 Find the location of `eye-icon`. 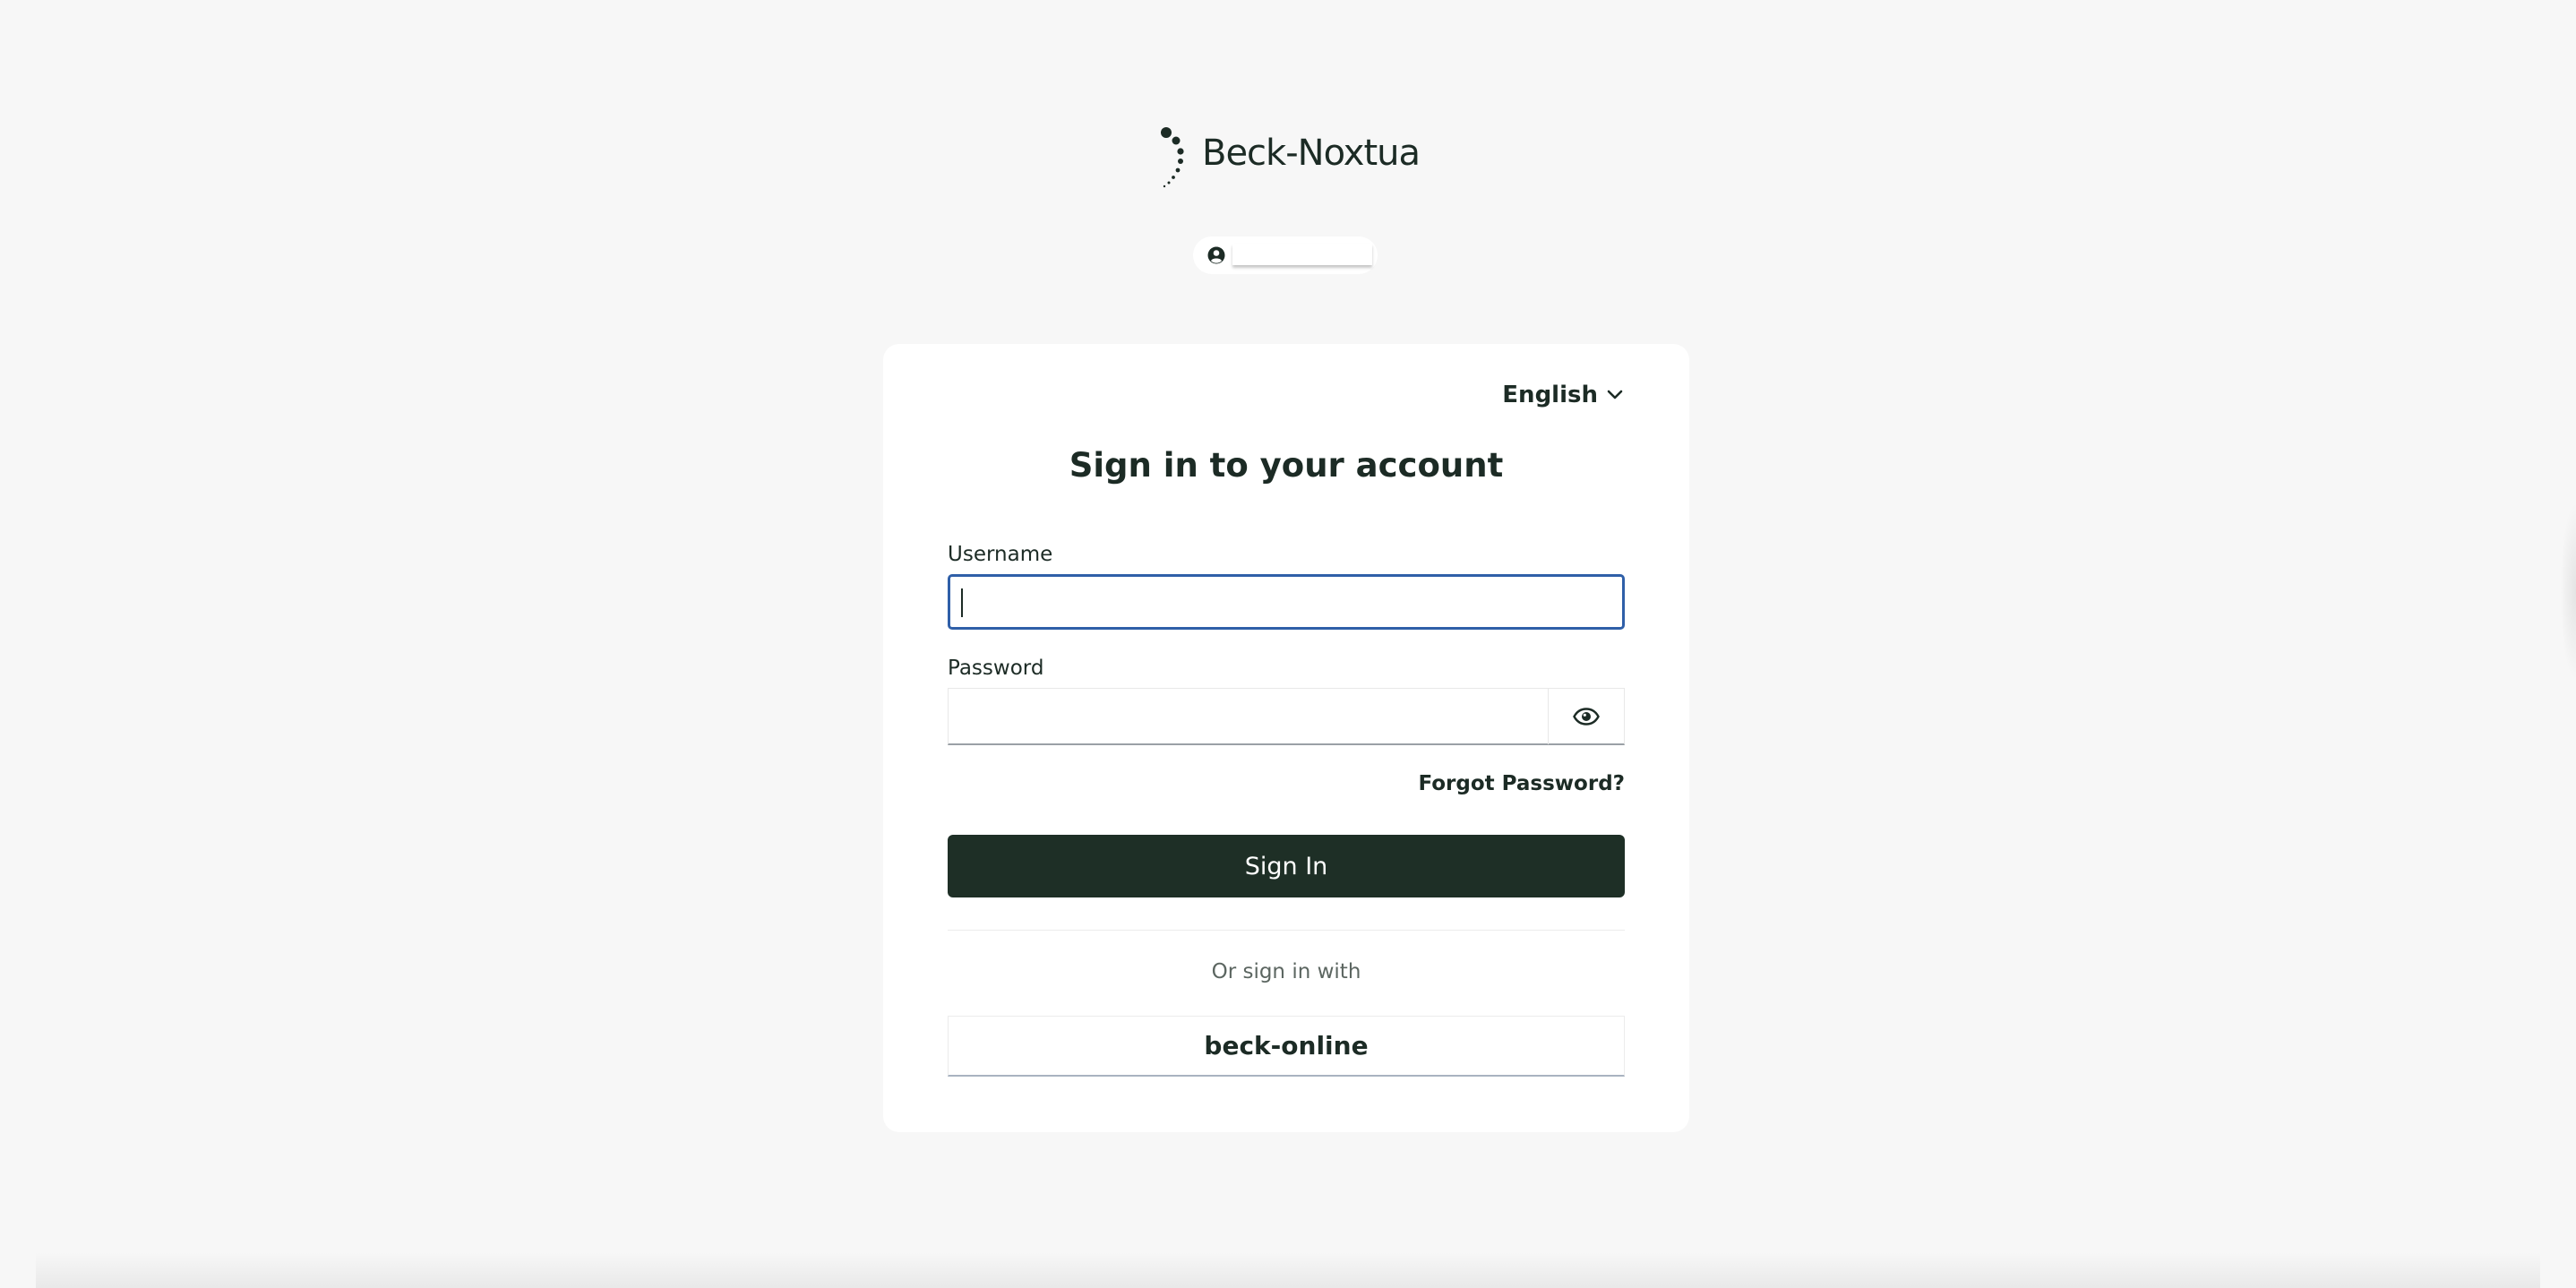

eye-icon is located at coordinates (1586, 717).